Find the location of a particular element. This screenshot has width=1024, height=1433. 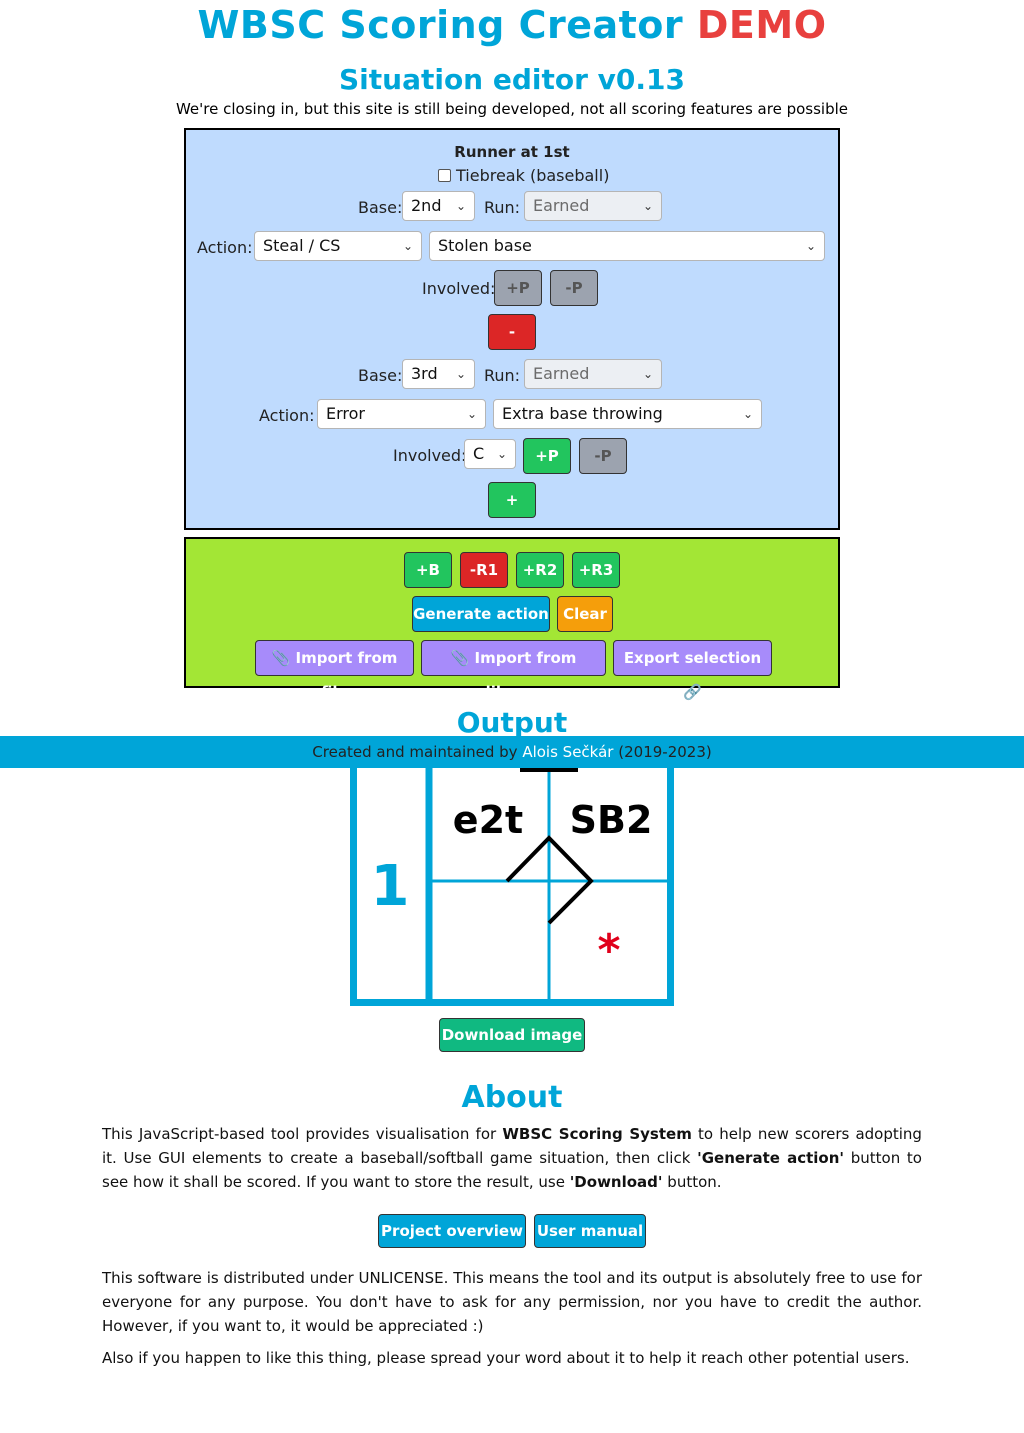

remove-action-button: - is located at coordinates (512, 332).